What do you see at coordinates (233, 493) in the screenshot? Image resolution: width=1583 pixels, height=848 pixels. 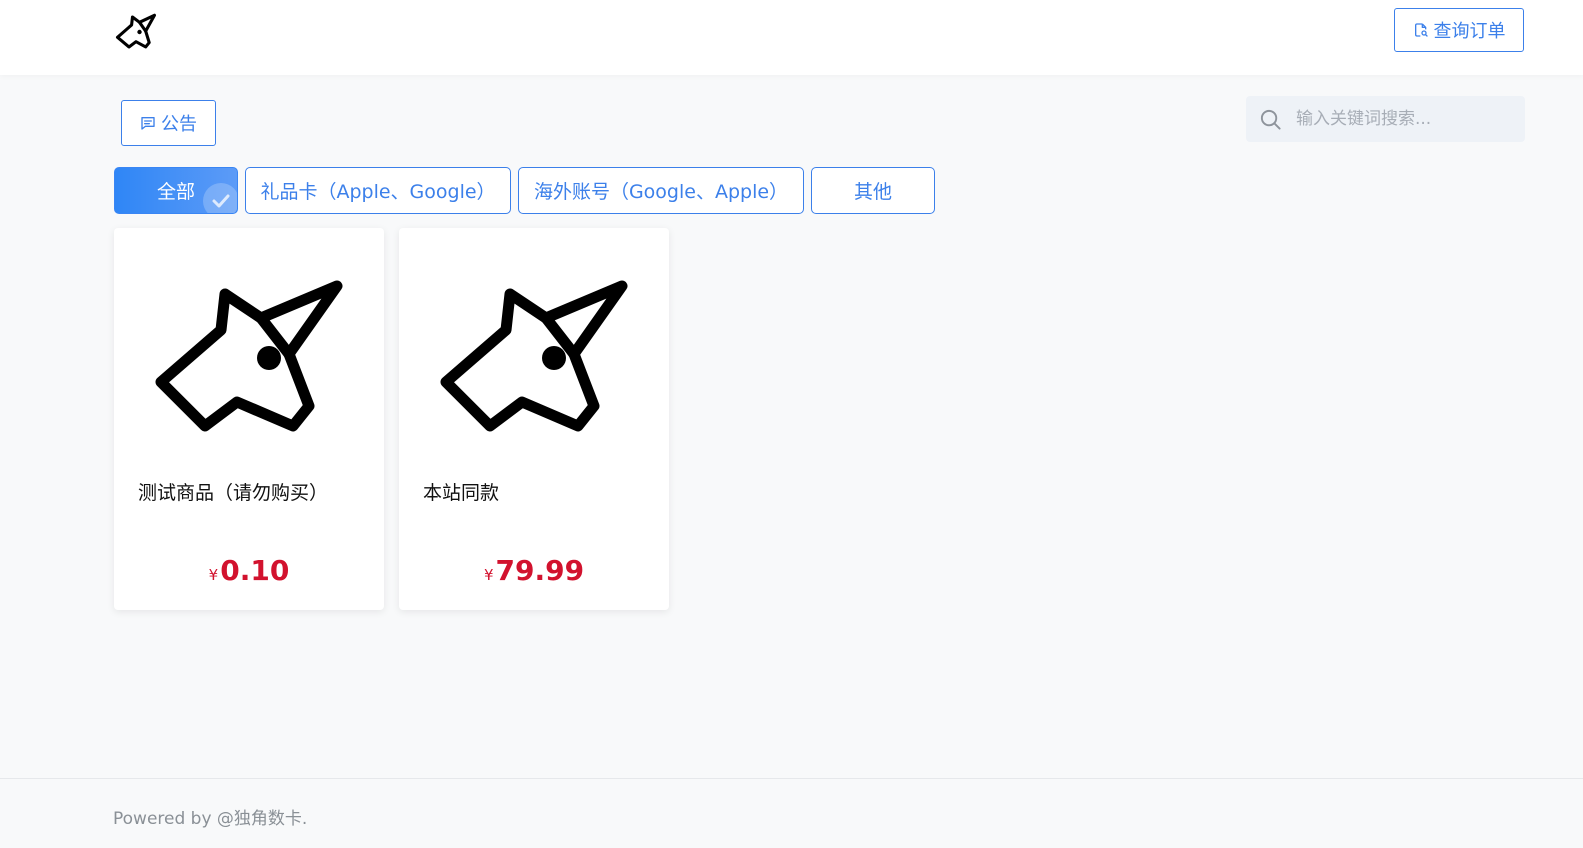 I see `product-name: 测试商品（请勿购买）` at bounding box center [233, 493].